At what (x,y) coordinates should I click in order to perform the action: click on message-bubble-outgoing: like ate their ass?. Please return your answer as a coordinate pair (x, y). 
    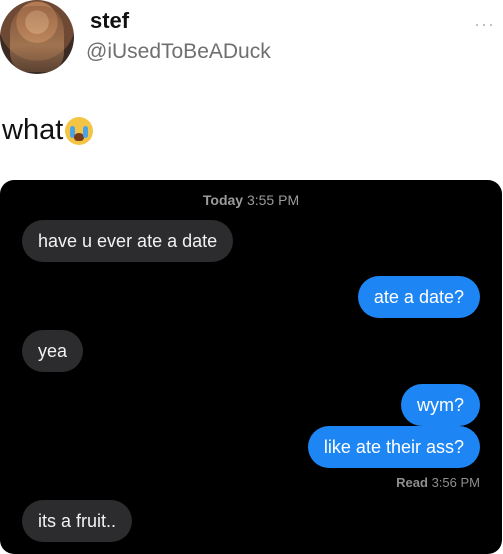
    Looking at the image, I should click on (393, 447).